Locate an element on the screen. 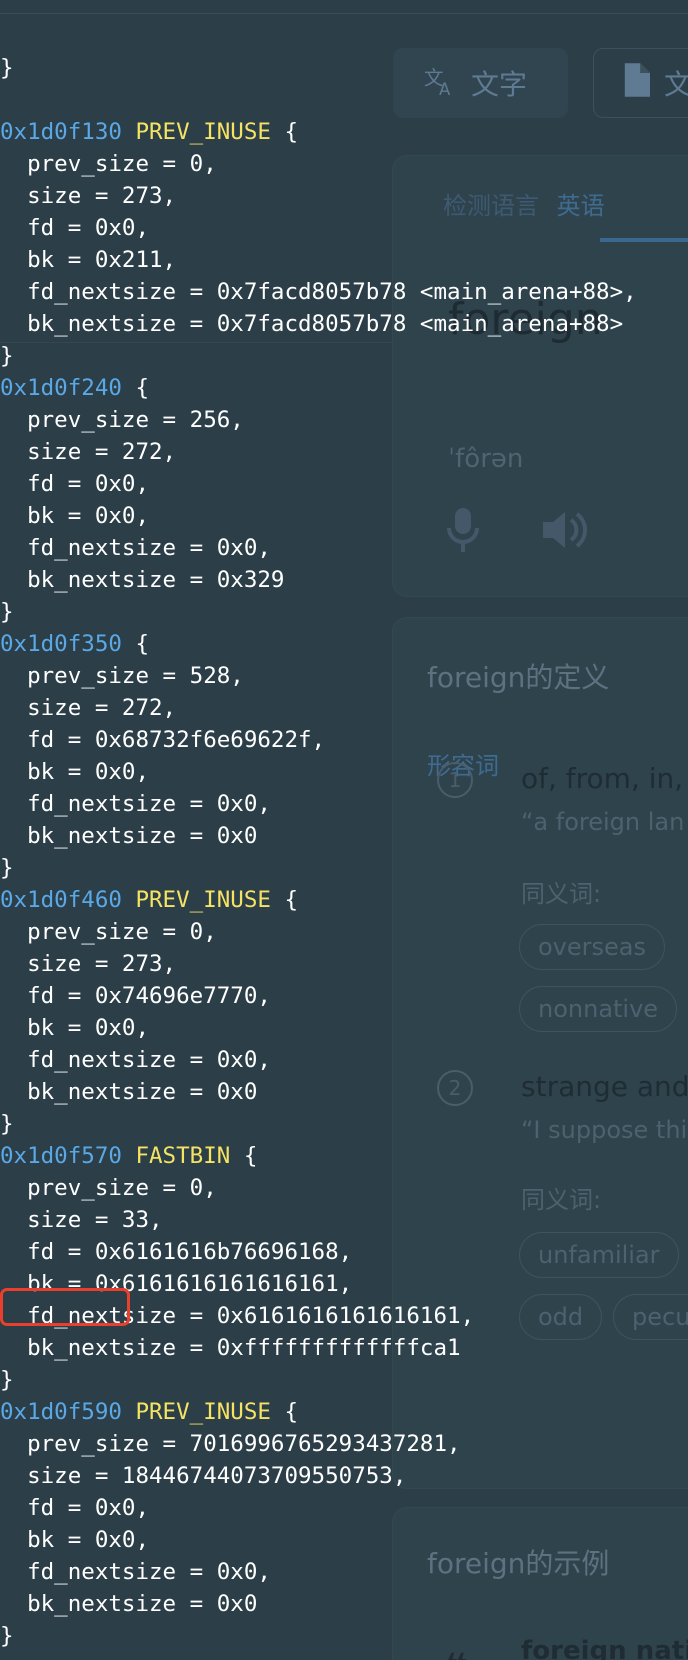 Image resolution: width=688 pixels, height=1660 pixels. chunk-field: size = 33, is located at coordinates (81, 1220).